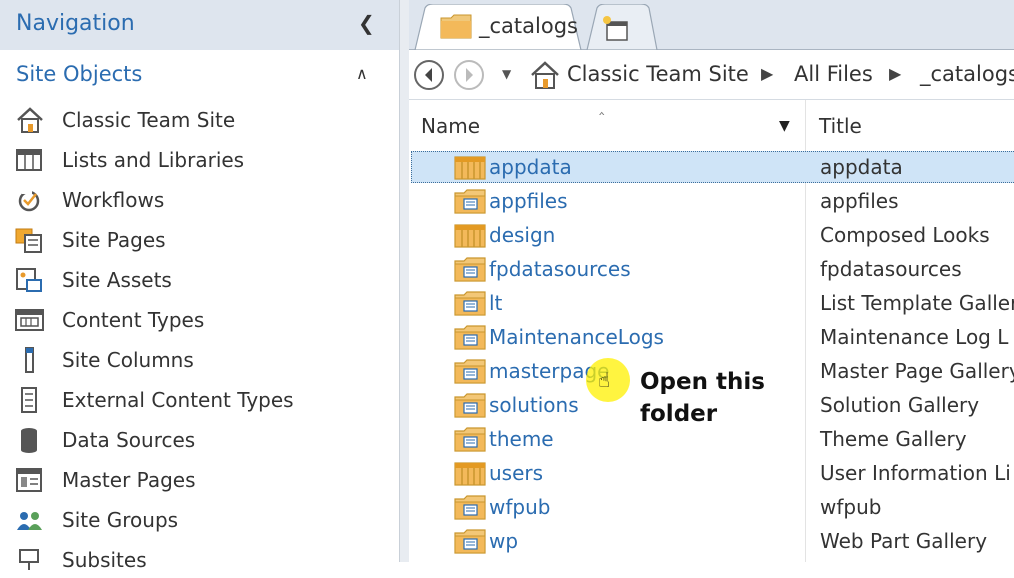 The height and width of the screenshot is (578, 1014). What do you see at coordinates (702, 398) in the screenshot?
I see `annotation-callout: Open this folder` at bounding box center [702, 398].